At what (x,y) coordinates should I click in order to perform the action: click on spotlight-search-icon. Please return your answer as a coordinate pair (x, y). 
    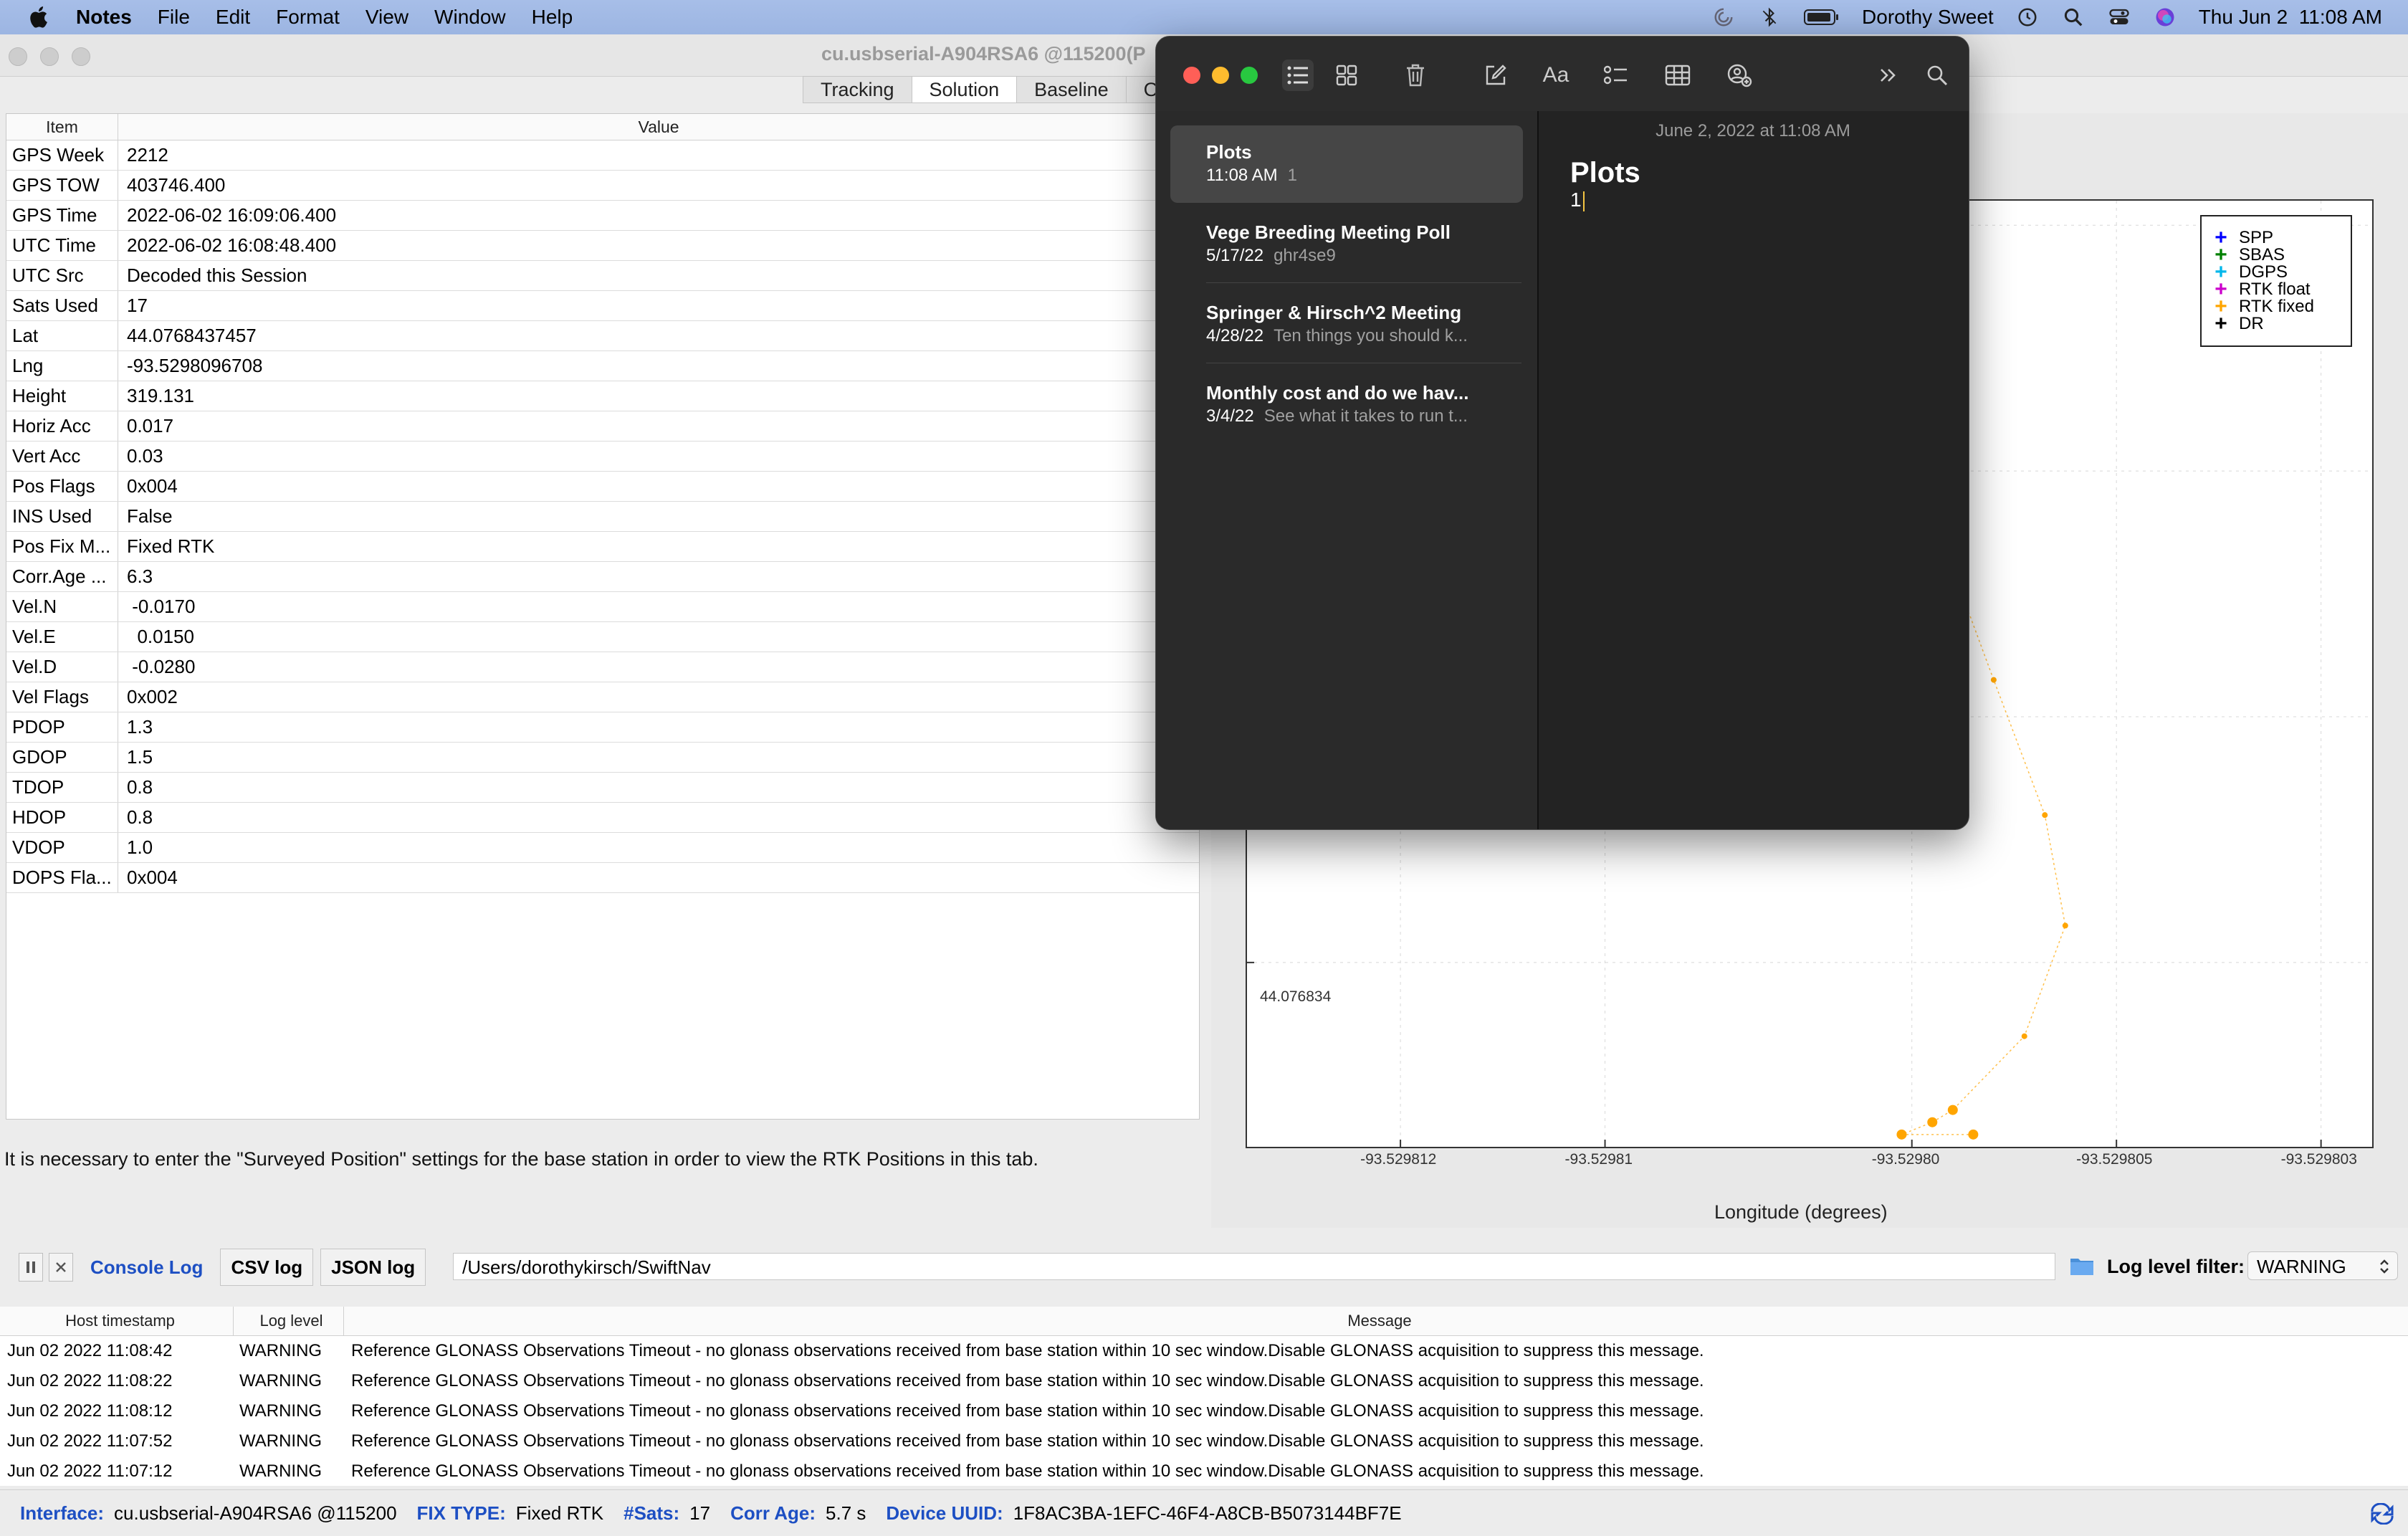
    Looking at the image, I should click on (2073, 17).